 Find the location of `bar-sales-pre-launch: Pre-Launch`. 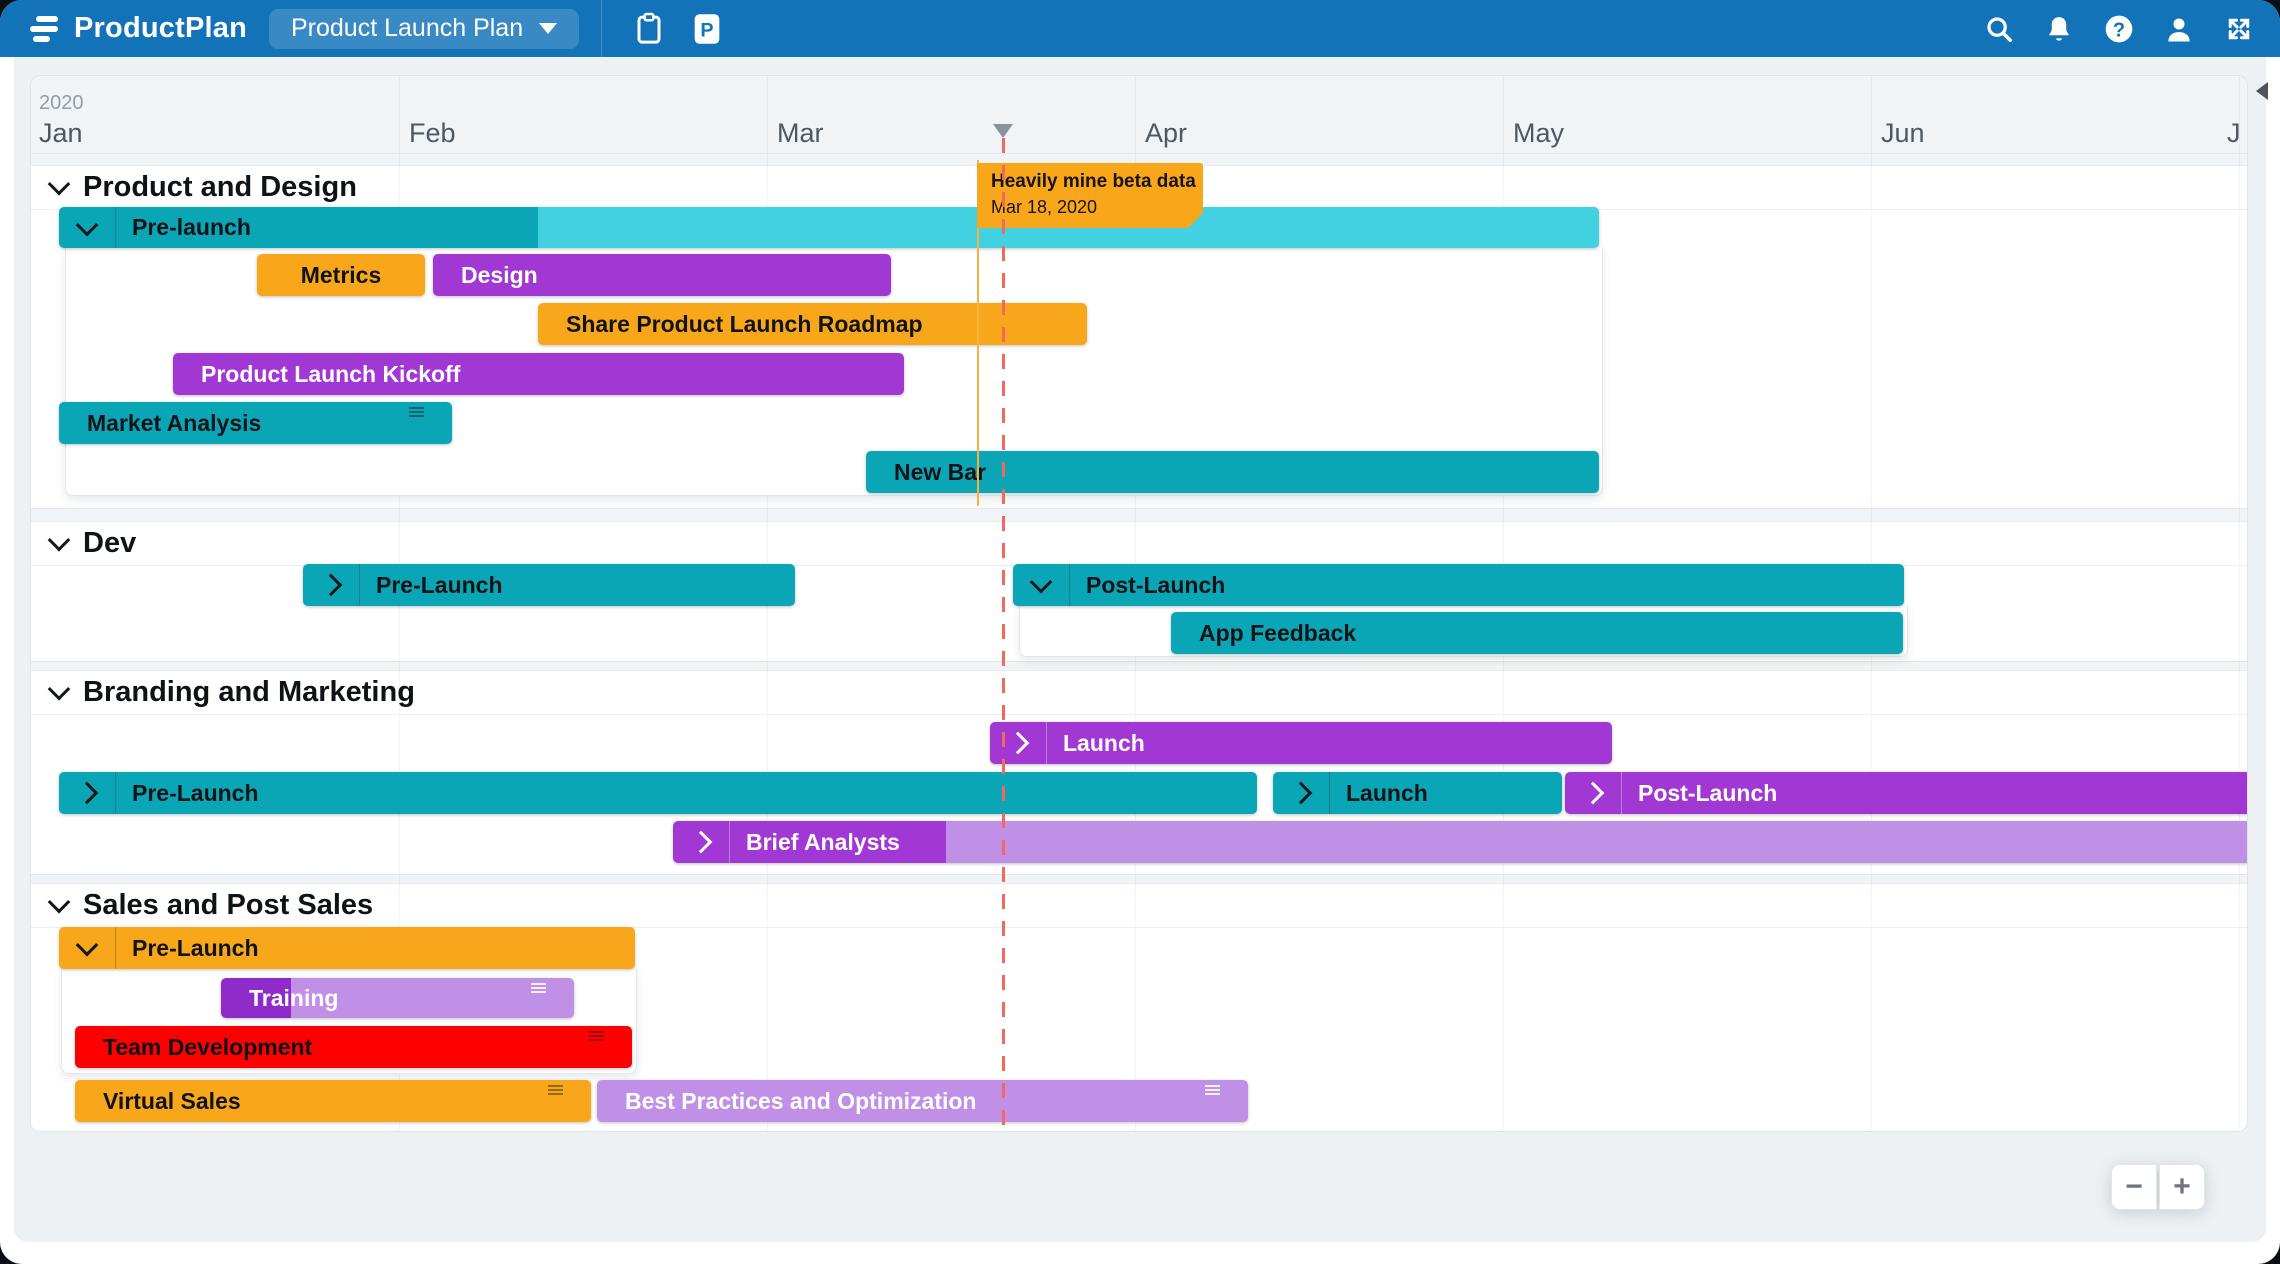

bar-sales-pre-launch: Pre-Launch is located at coordinates (347, 948).